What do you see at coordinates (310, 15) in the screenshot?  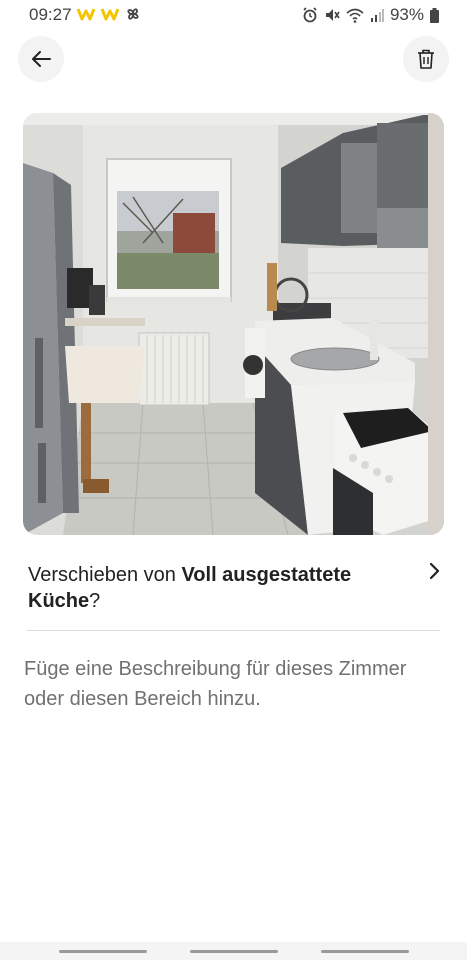 I see `alarm-icon` at bounding box center [310, 15].